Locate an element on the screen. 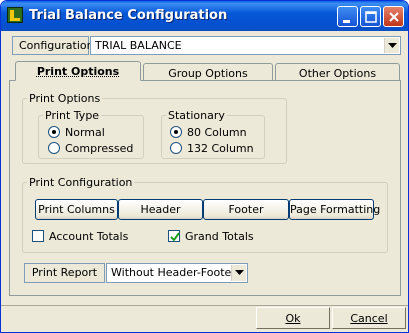 The height and width of the screenshot is (333, 409). checkbox-unchecked-icon is located at coordinates (38, 236).